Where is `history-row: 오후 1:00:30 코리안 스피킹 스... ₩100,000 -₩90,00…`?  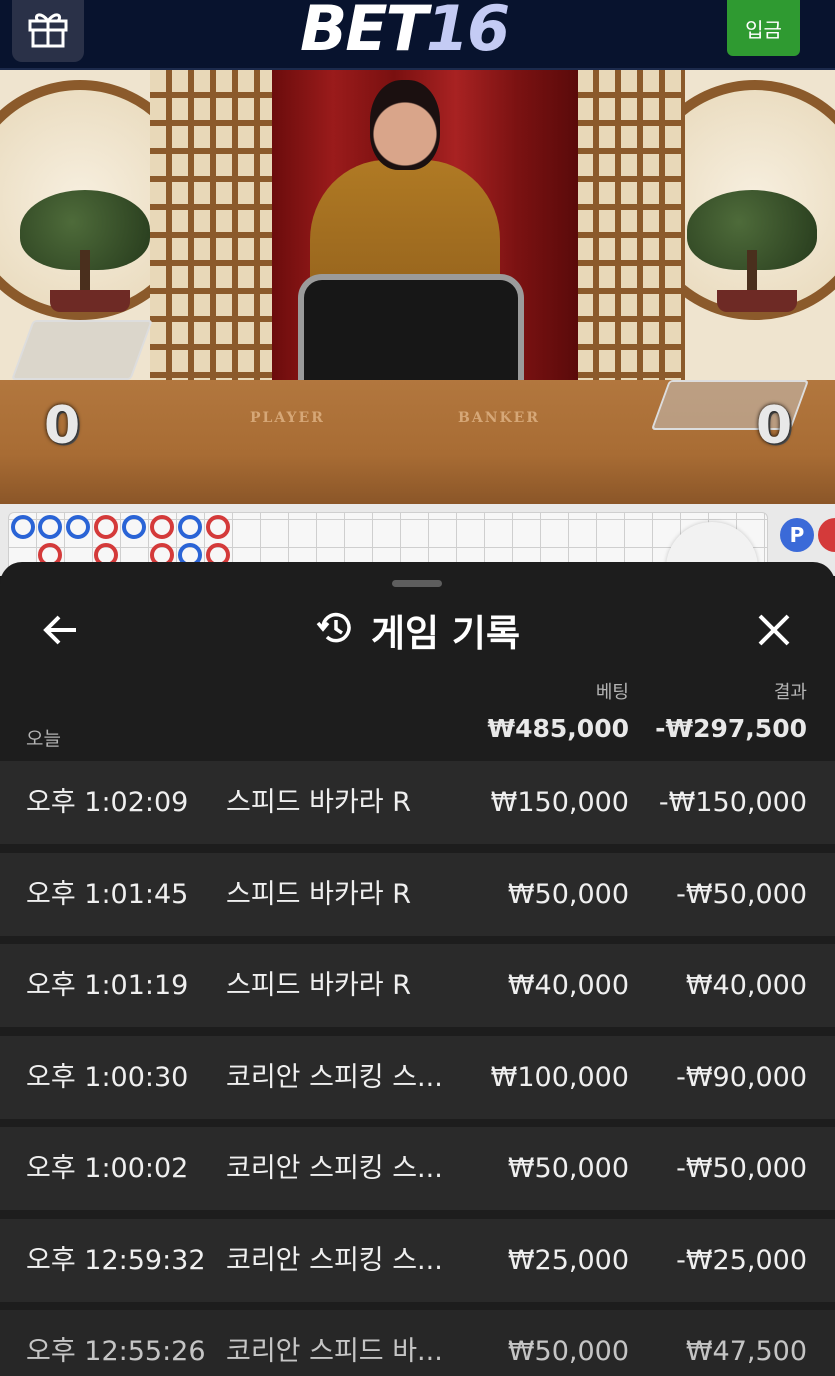 history-row: 오후 1:00:30 코리안 스피킹 스... ₩100,000 -₩90,00… is located at coordinates (417, 1077).